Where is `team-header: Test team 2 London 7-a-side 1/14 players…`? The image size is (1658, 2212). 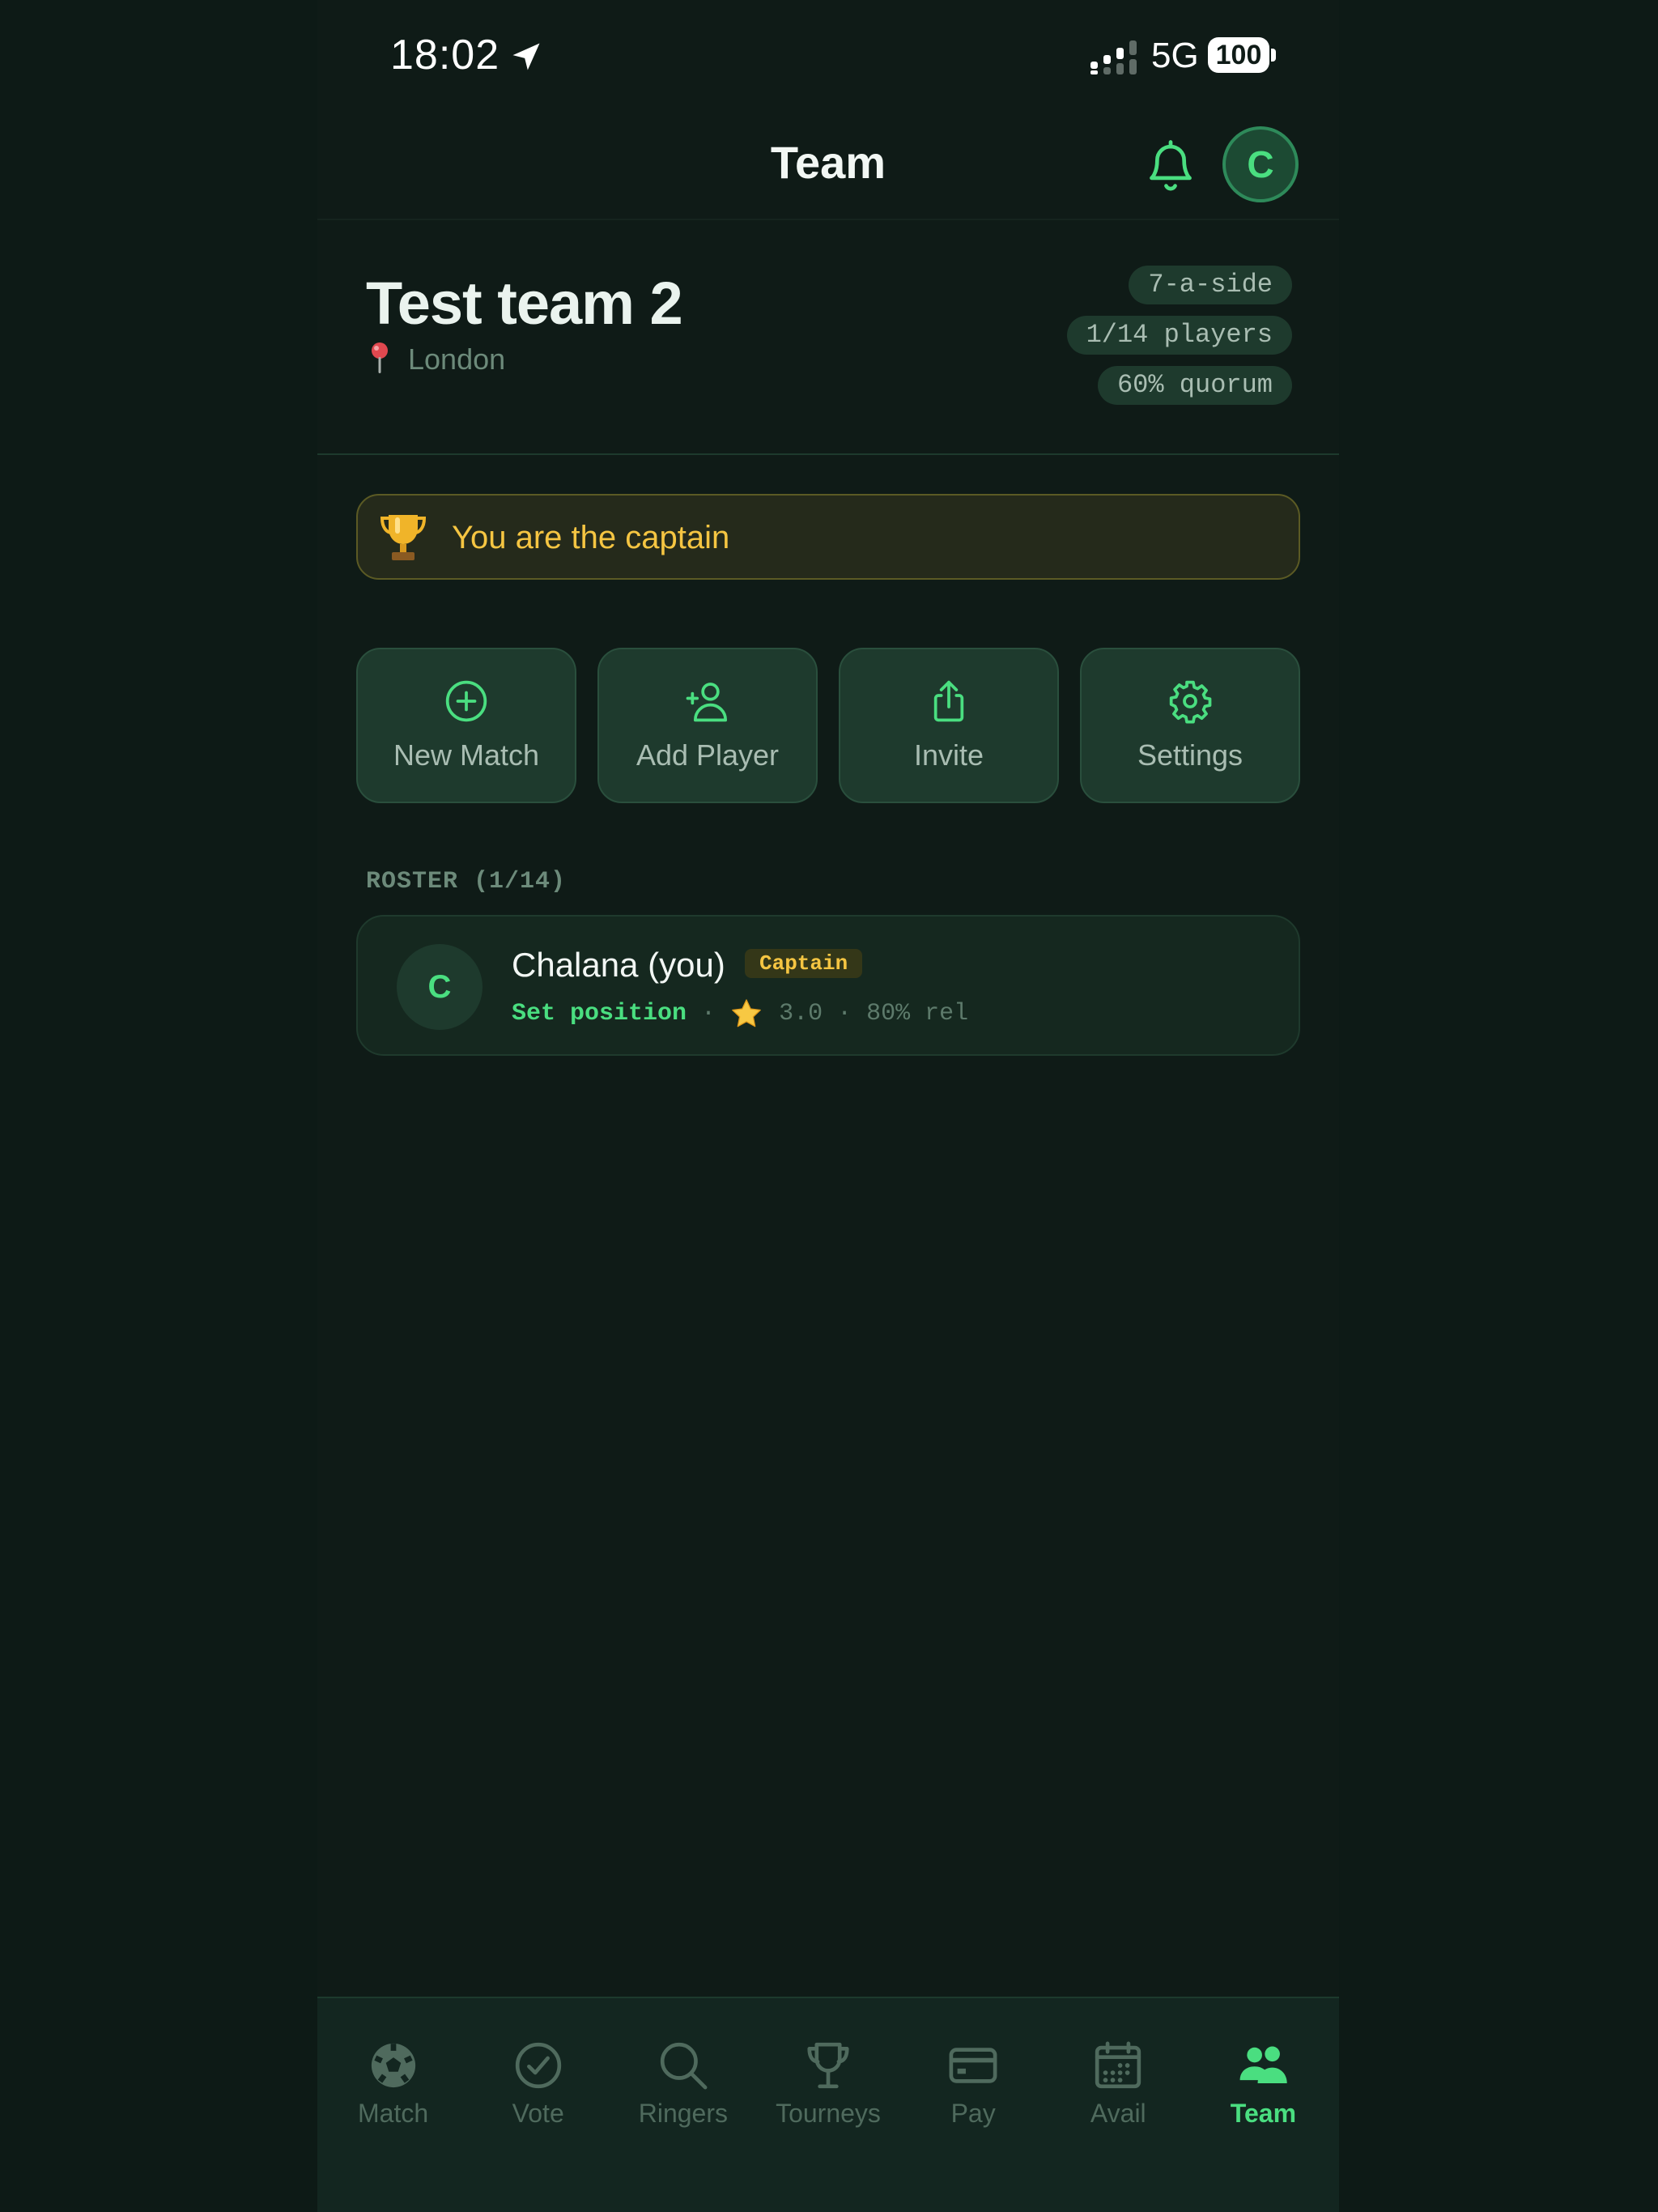 team-header: Test team 2 London 7-a-side 1/14 players… is located at coordinates (828, 339).